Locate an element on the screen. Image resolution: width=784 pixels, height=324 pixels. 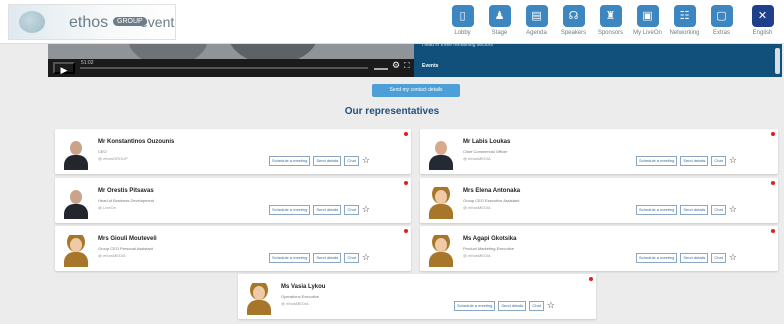
lobby-icon: ▯ is located at coordinates (462, 16).